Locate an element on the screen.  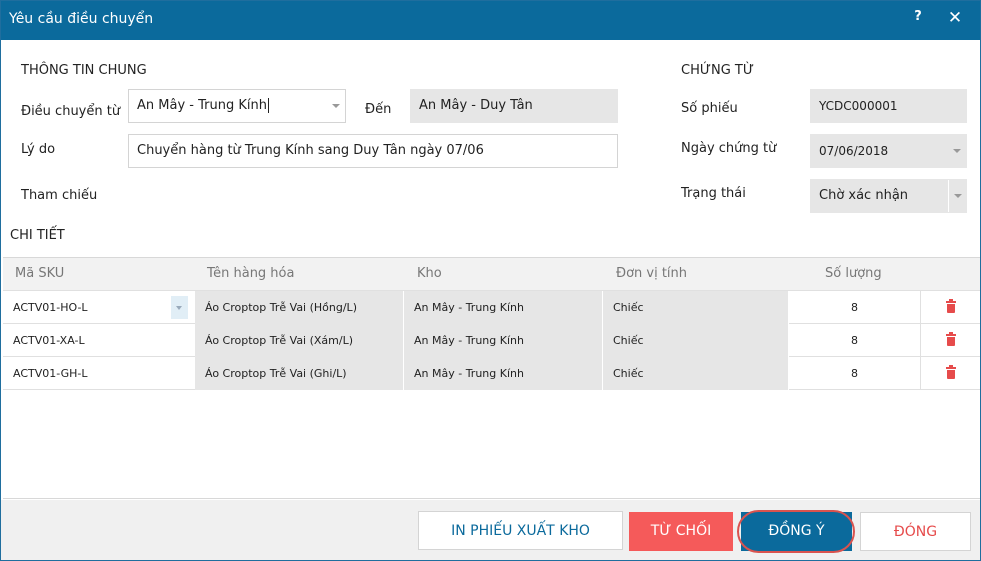
to-warehouse-field: An Mây - Duy Tân is located at coordinates (514, 106).